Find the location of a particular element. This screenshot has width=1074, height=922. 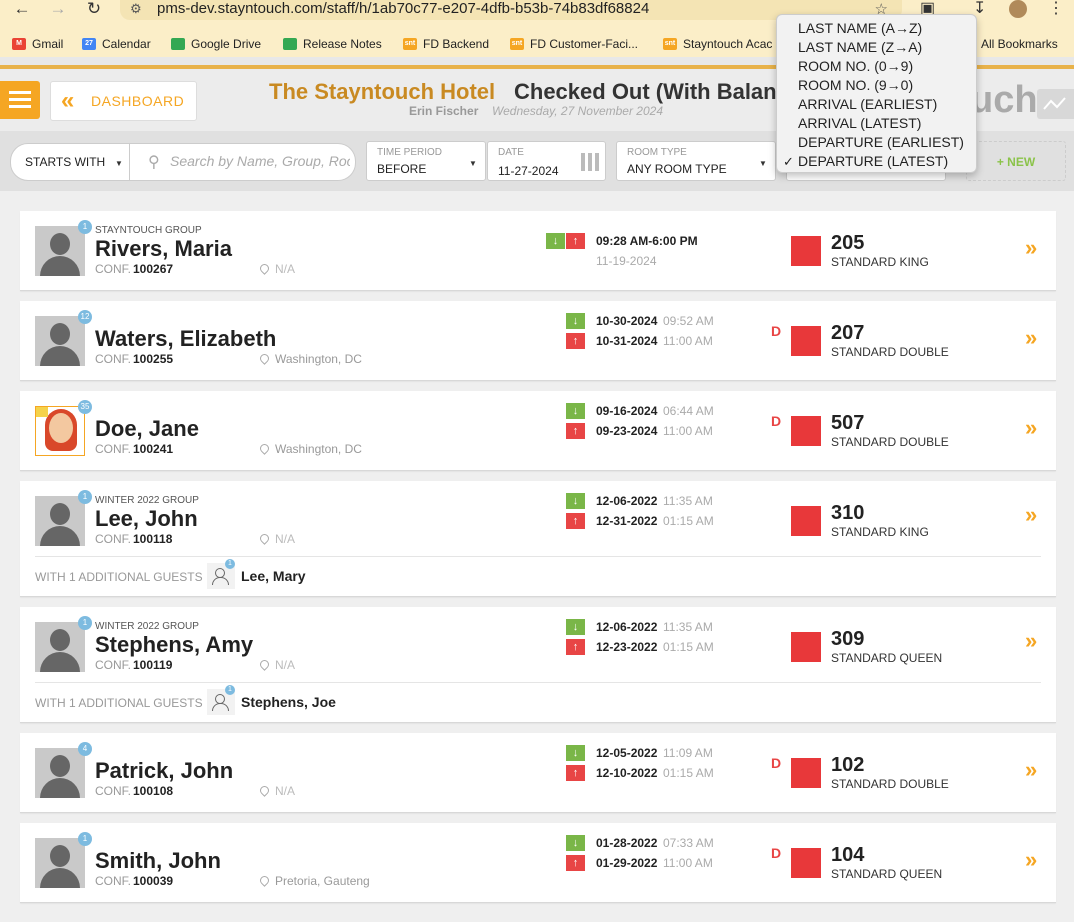

room-type-select: ROOM TYPE ANY ROOM TYPE ▼ is located at coordinates (696, 161).